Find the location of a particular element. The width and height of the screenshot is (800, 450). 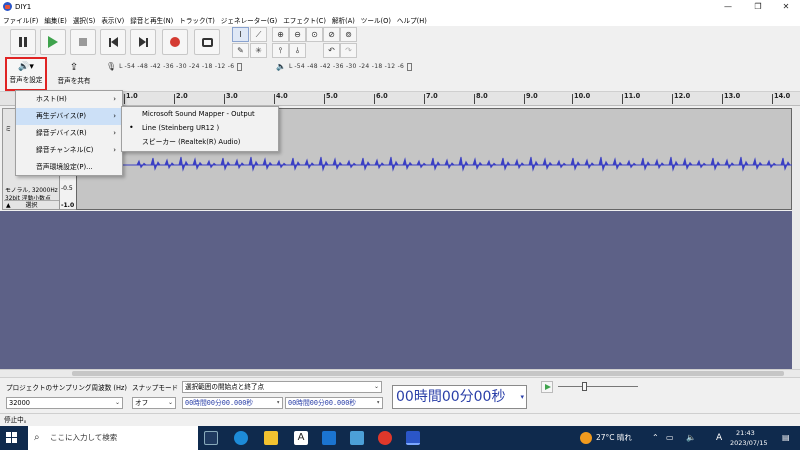

zoom-in-button: ⊕ is located at coordinates (280, 34).